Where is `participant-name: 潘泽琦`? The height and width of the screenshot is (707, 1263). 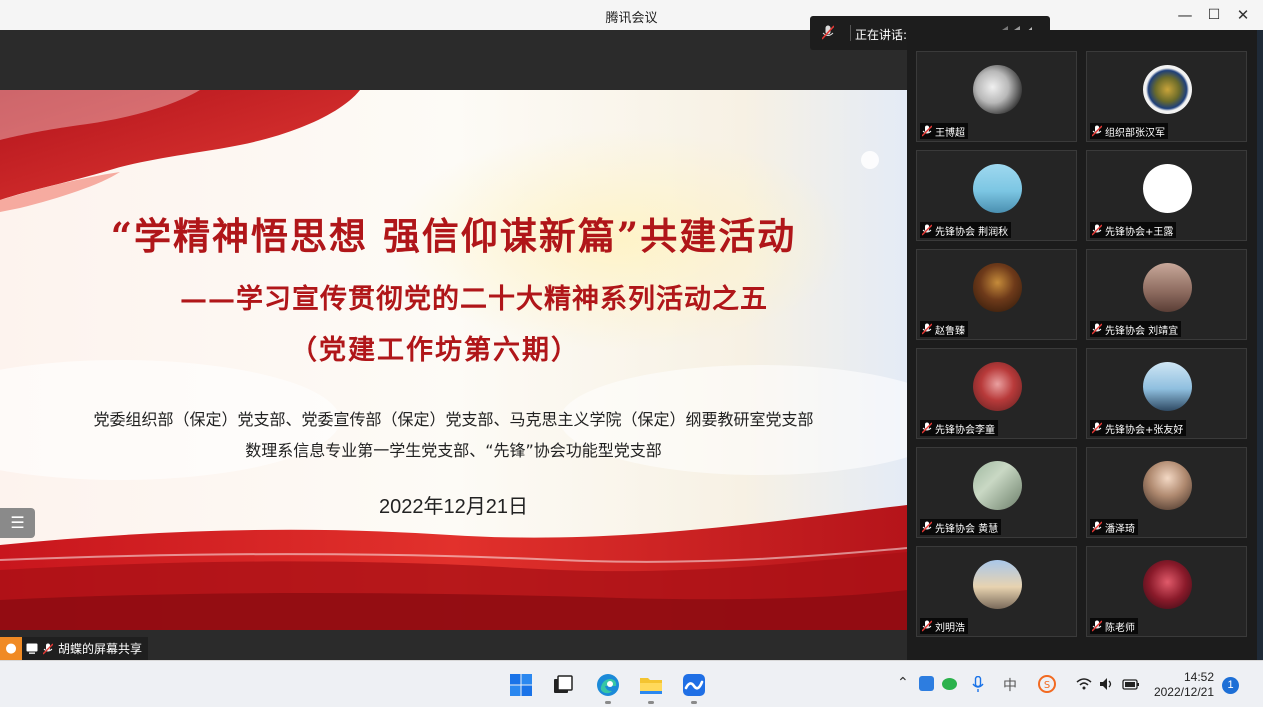 participant-name: 潘泽琦 is located at coordinates (1120, 529).